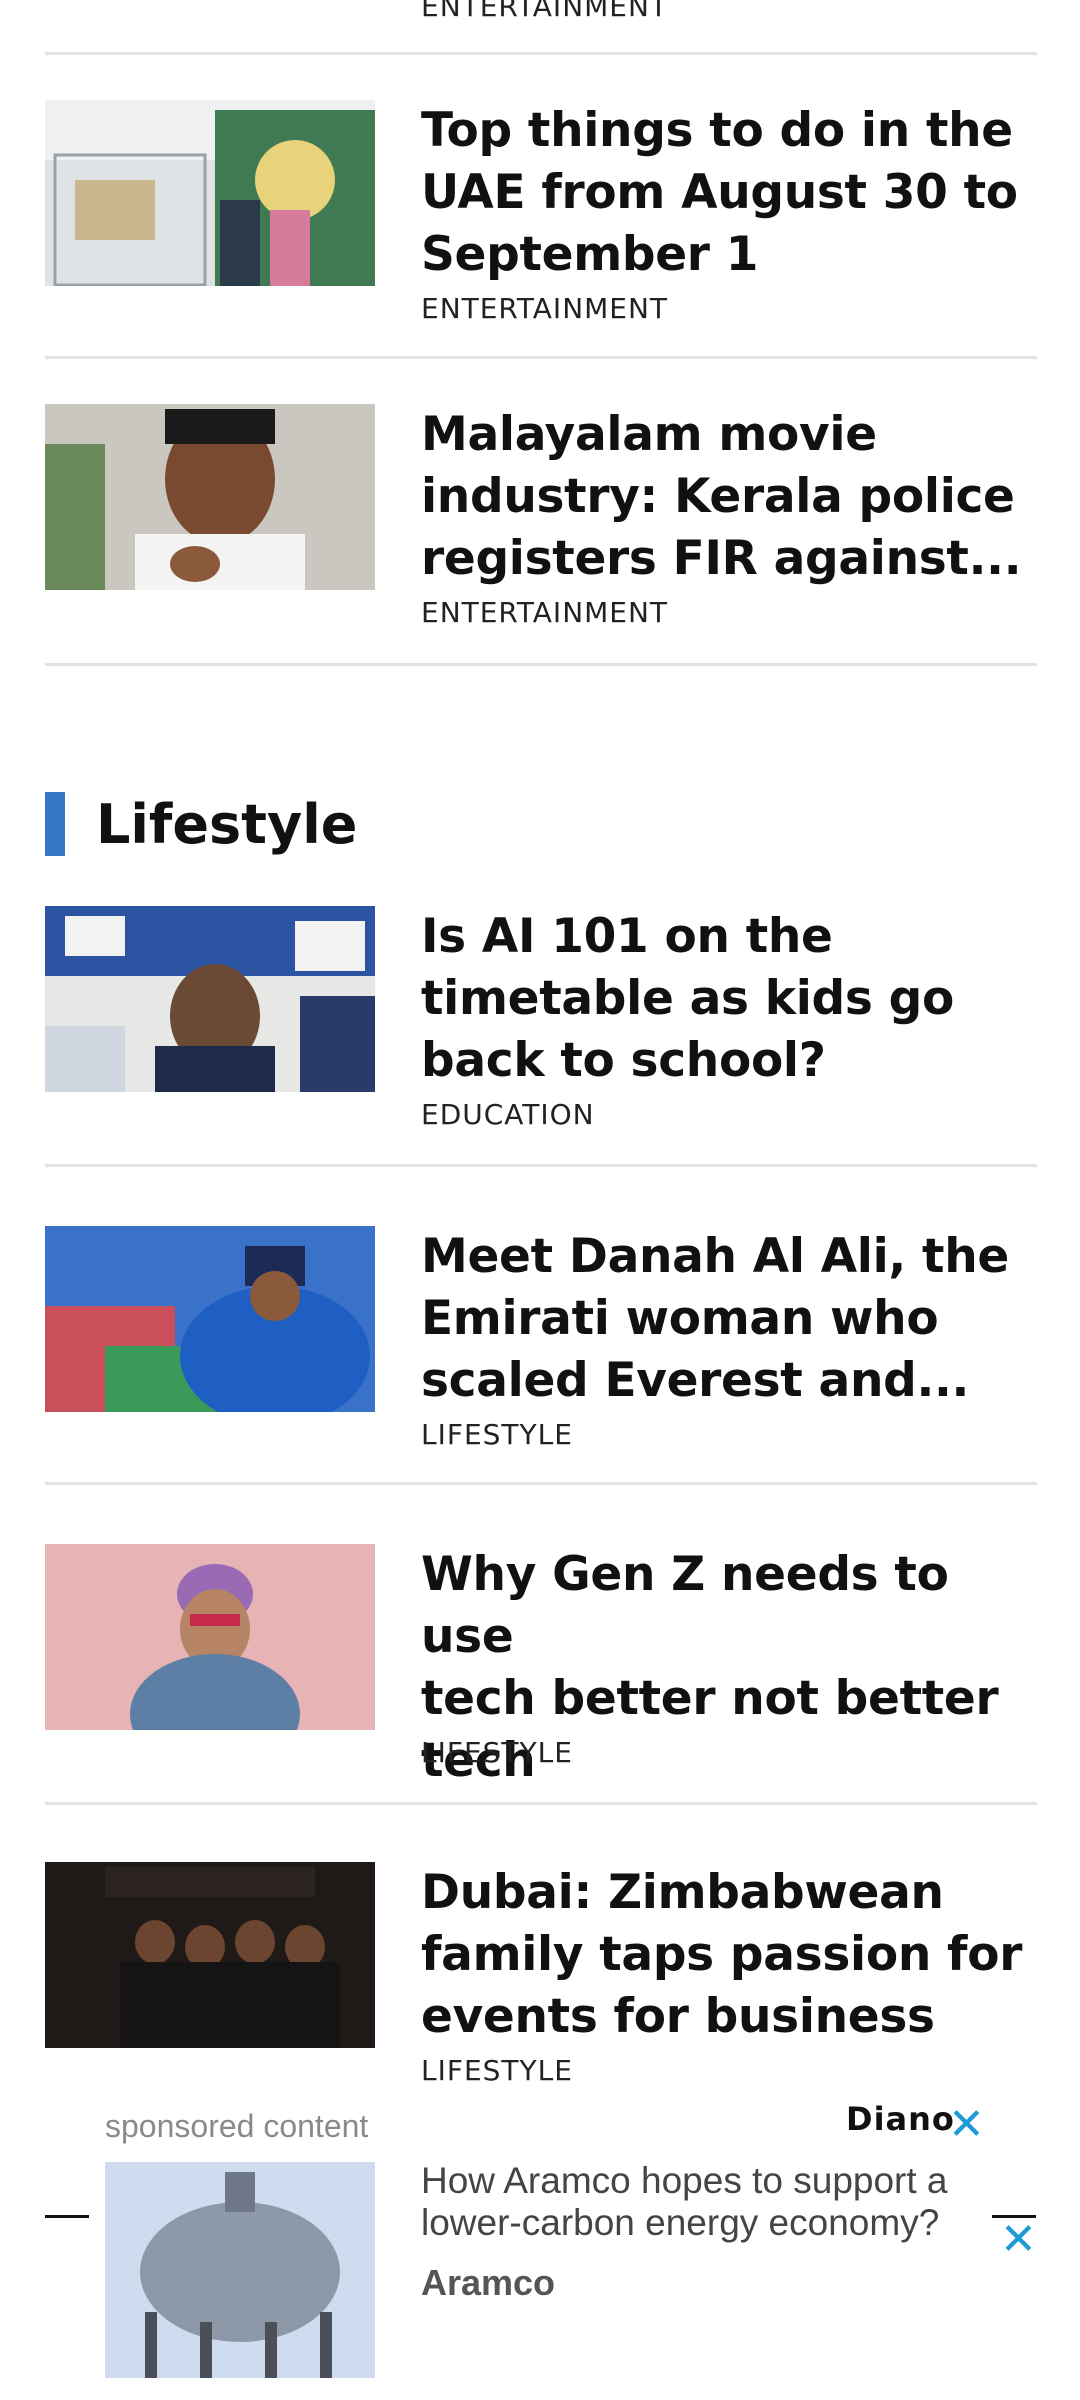  What do you see at coordinates (736, 1061) in the screenshot?
I see `headline-line: back to school?` at bounding box center [736, 1061].